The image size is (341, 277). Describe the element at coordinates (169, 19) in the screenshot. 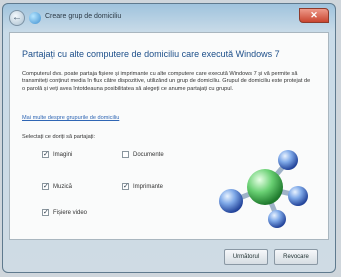

I see `title-bar: ← Creare grup de domiciliu ✕` at that location.